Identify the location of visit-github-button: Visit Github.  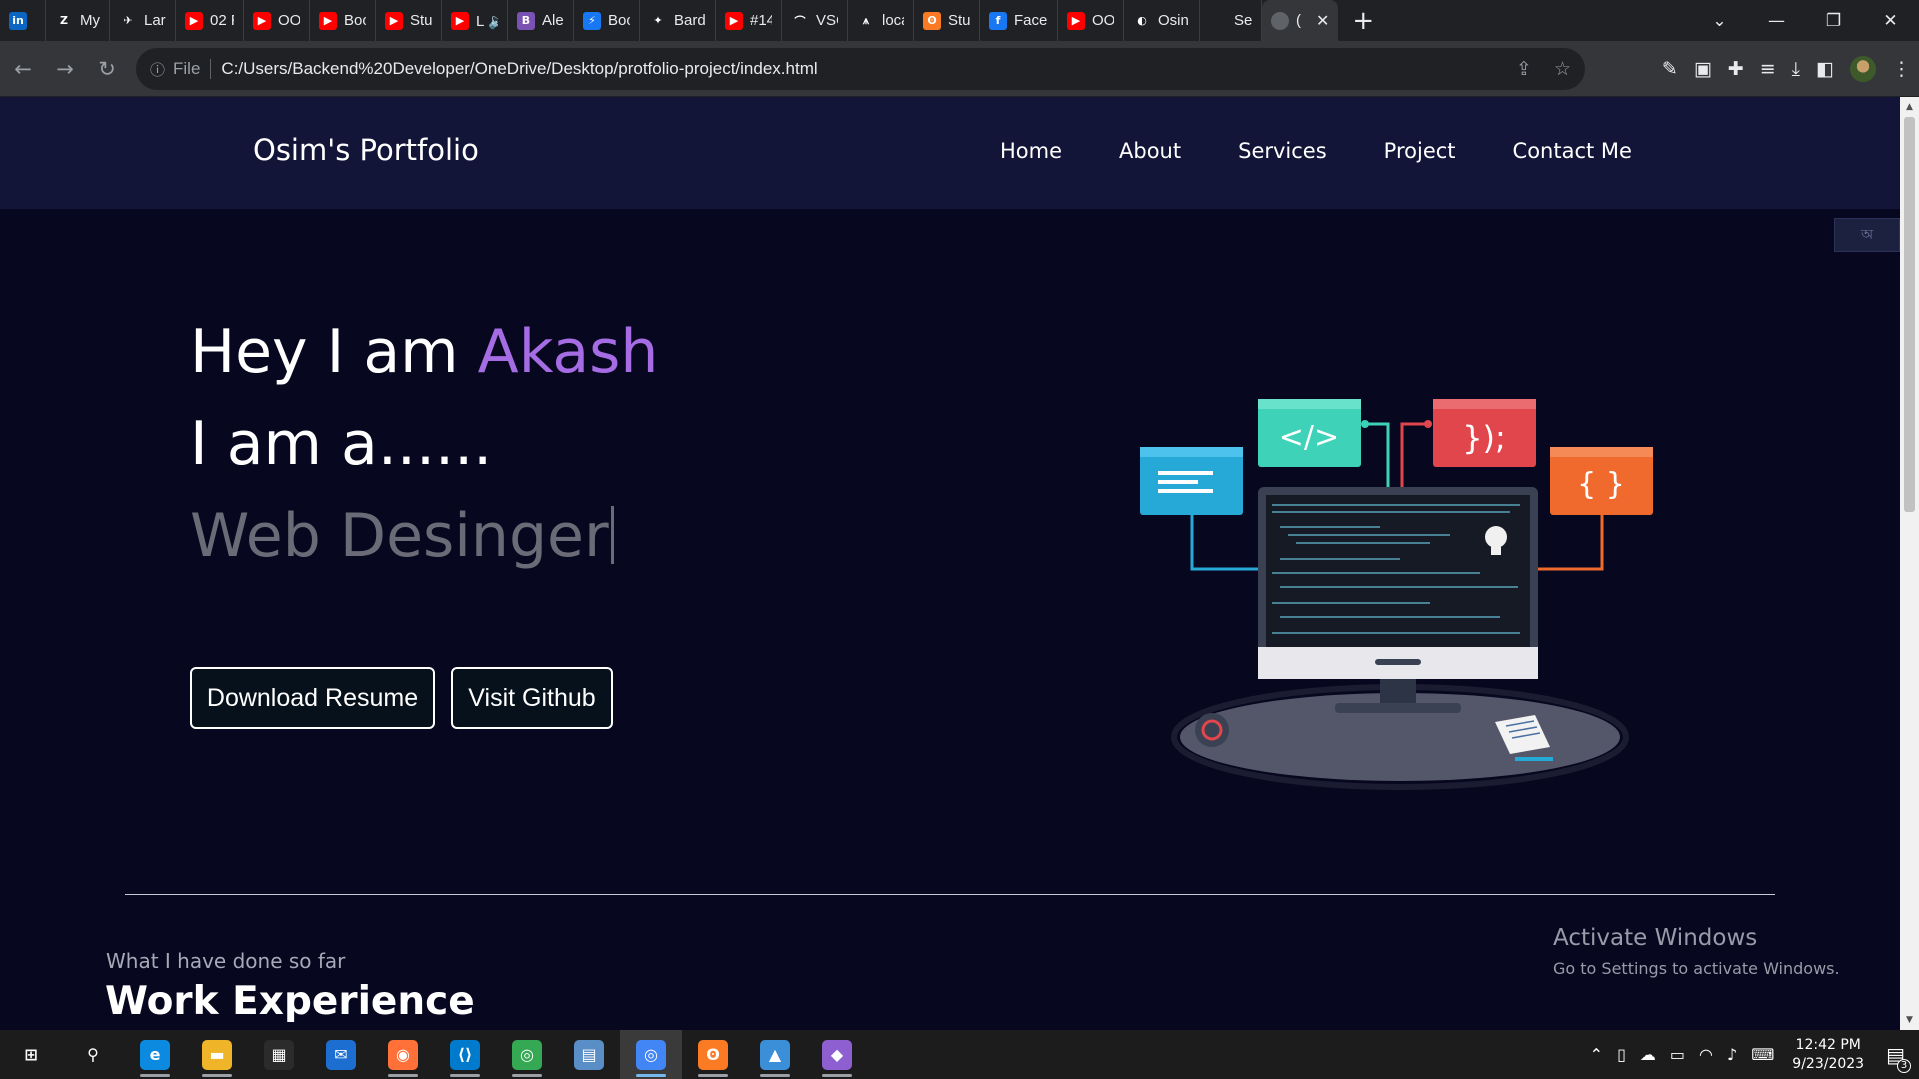
(532, 698).